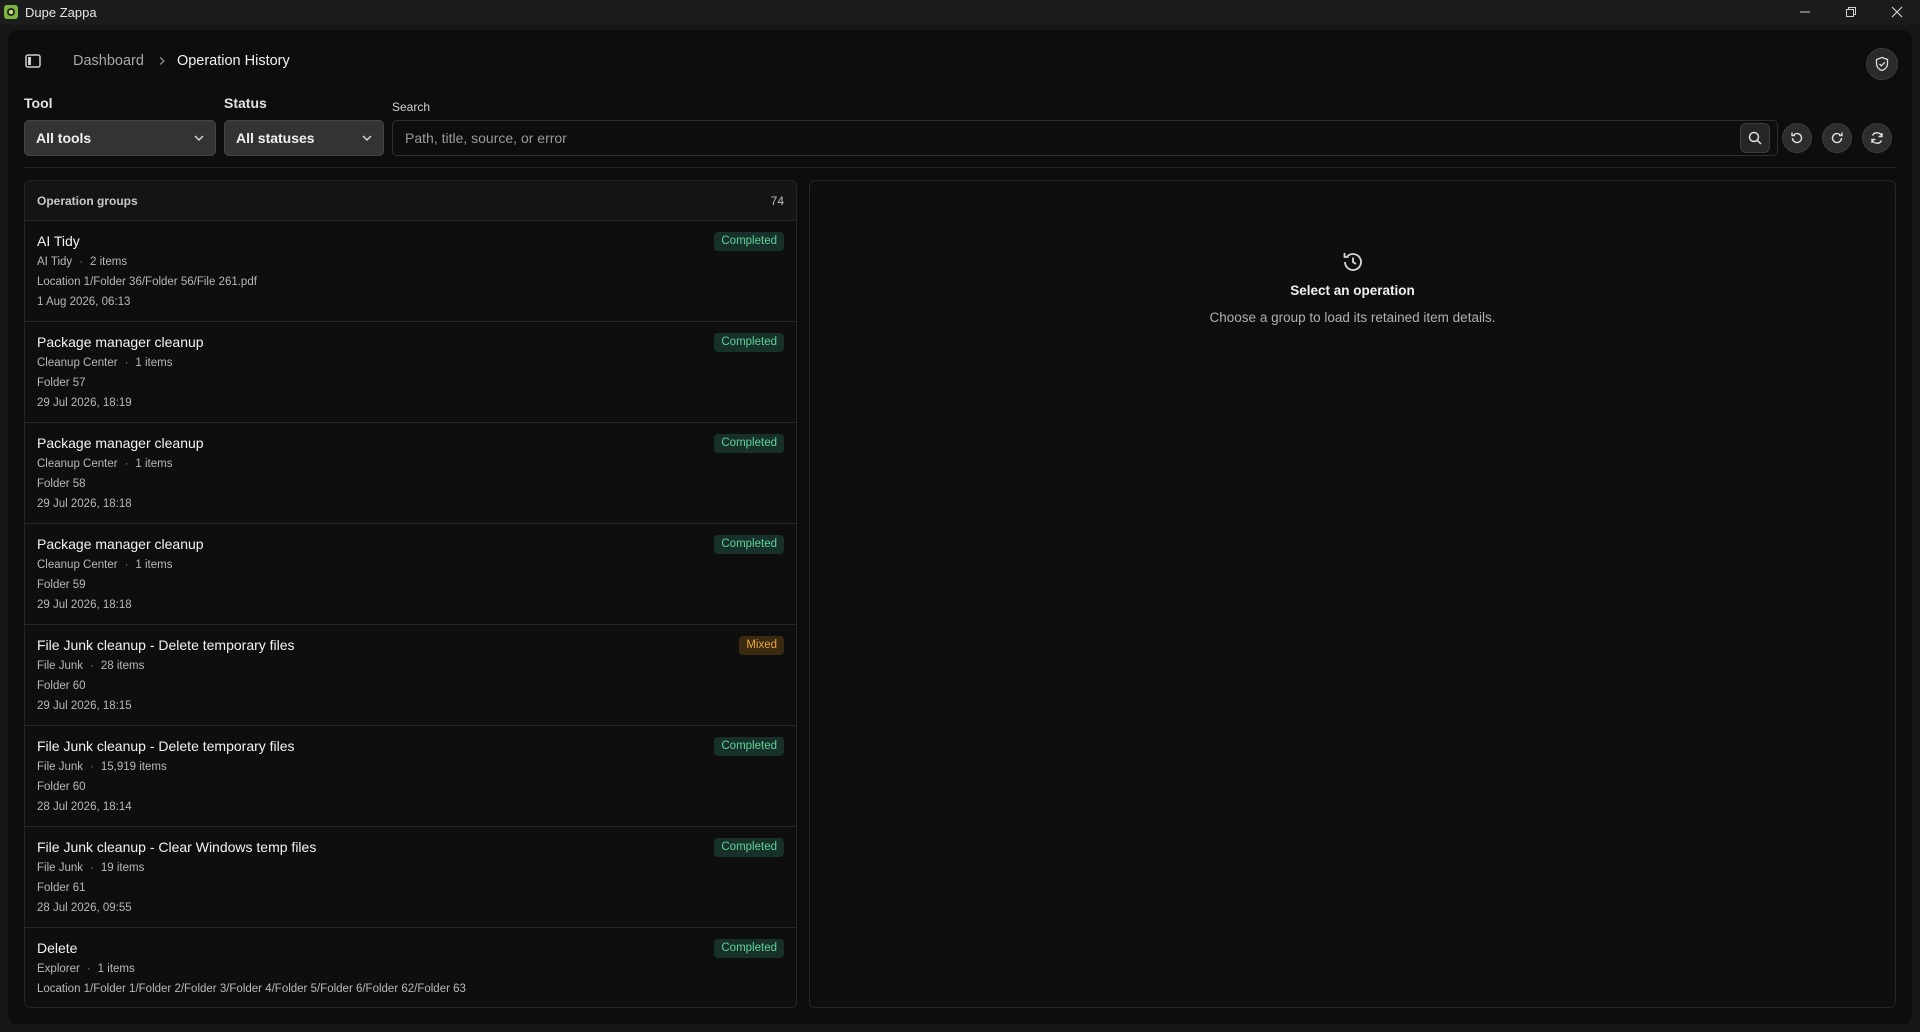 This screenshot has height=1032, width=1920. Describe the element at coordinates (33, 61) in the screenshot. I see `sidebar-toggle-icon` at that location.